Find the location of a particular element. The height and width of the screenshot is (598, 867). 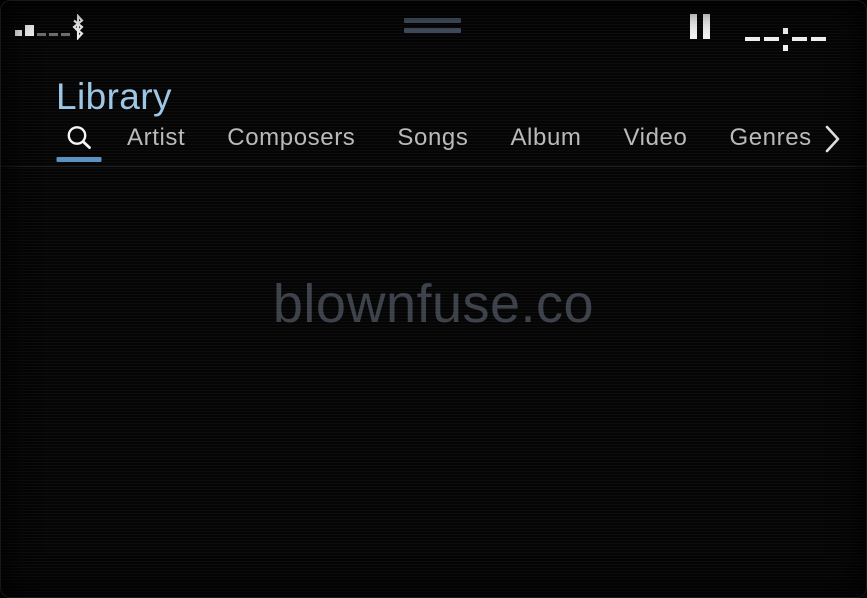

watermark-text: blownfuse.co is located at coordinates (433, 304).